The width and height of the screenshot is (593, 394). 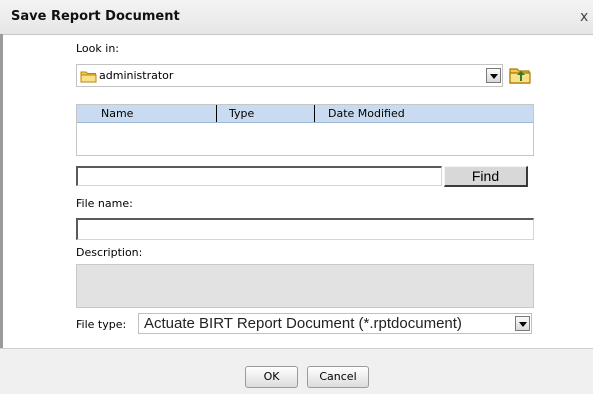 What do you see at coordinates (338, 377) in the screenshot?
I see `cancel-button: Cancel` at bounding box center [338, 377].